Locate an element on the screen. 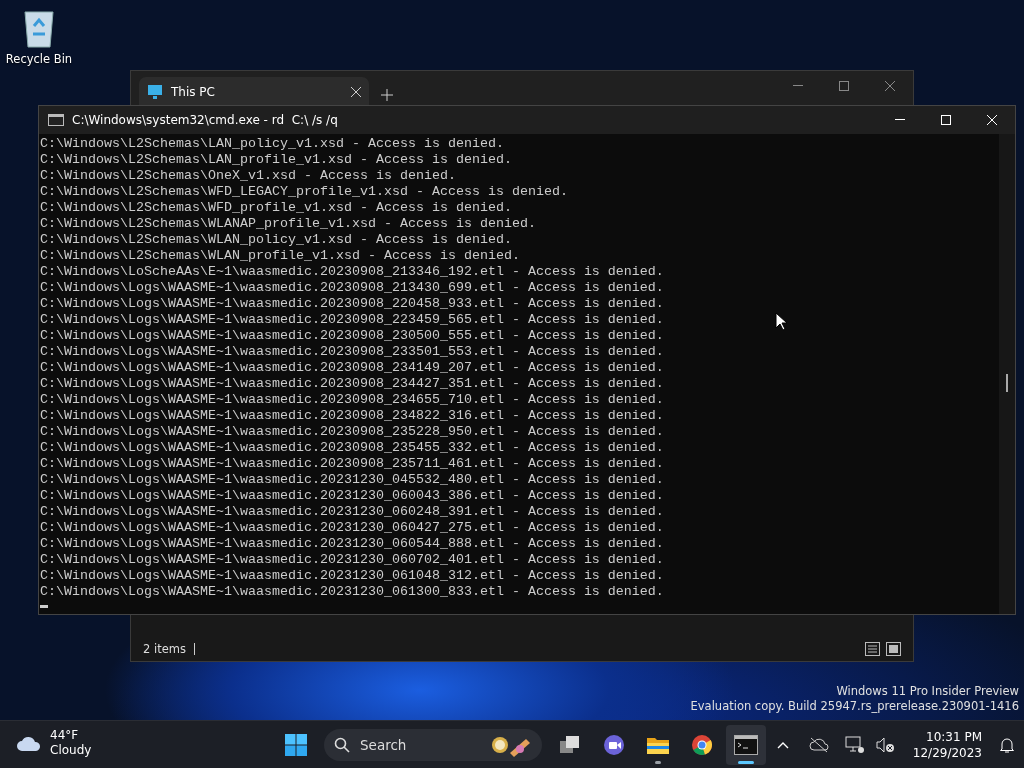 This screenshot has width=1024, height=768. console-line: C:\Windows\Logs\WAASME~1\waasmedic.20230908_213430_699.etl - Access is denied. is located at coordinates (352, 288).